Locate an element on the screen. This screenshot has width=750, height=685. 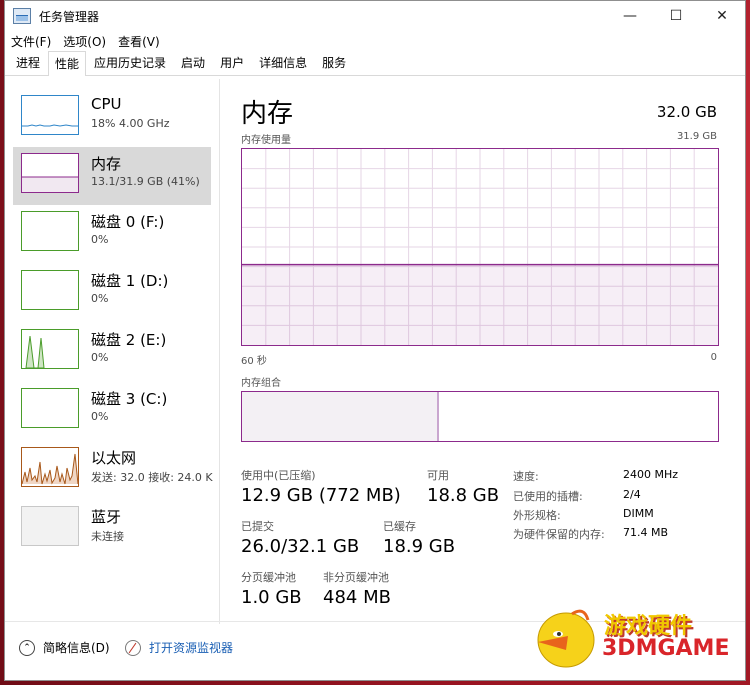
graph-label: 内存使用量 is located at coordinates (266, 140).